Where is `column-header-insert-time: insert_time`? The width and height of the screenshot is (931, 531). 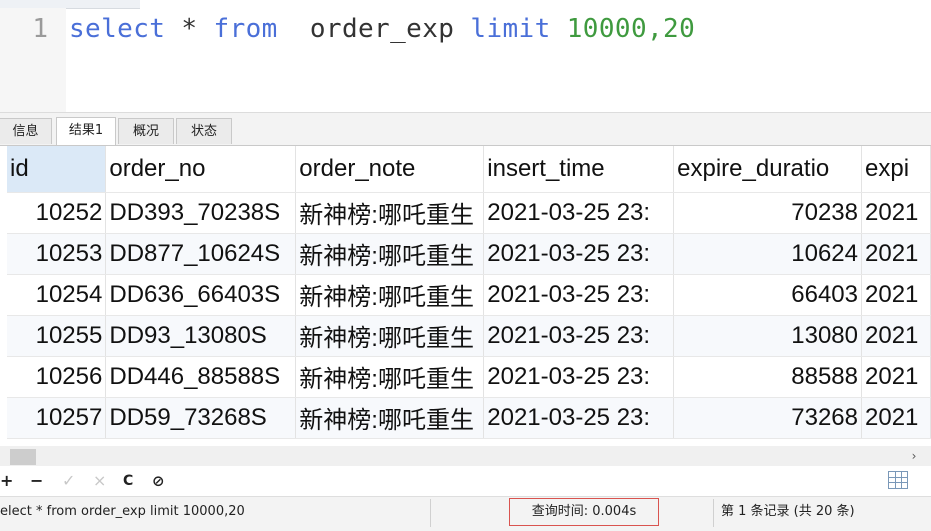
column-header-insert-time: insert_time is located at coordinates (579, 169).